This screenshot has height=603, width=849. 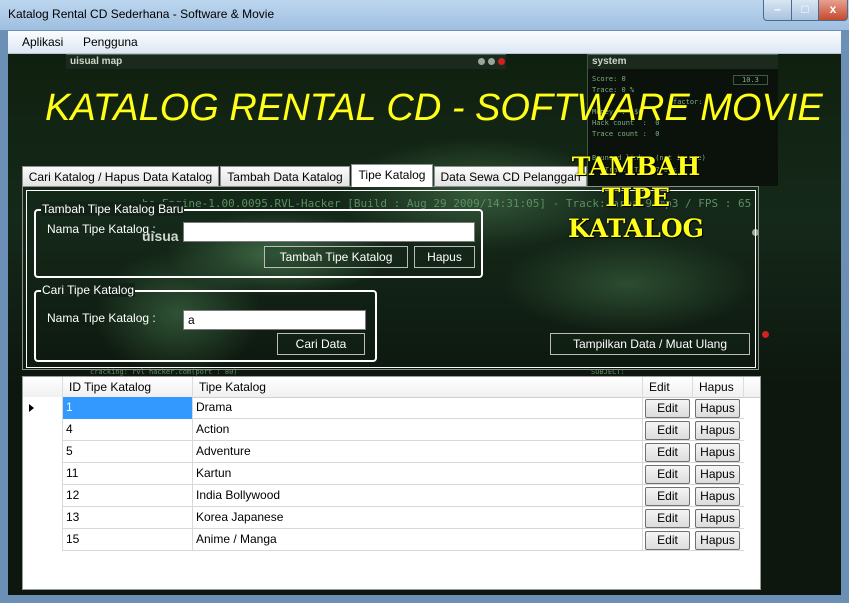 What do you see at coordinates (286, 61) in the screenshot?
I see `visual-map-header: uisual map` at bounding box center [286, 61].